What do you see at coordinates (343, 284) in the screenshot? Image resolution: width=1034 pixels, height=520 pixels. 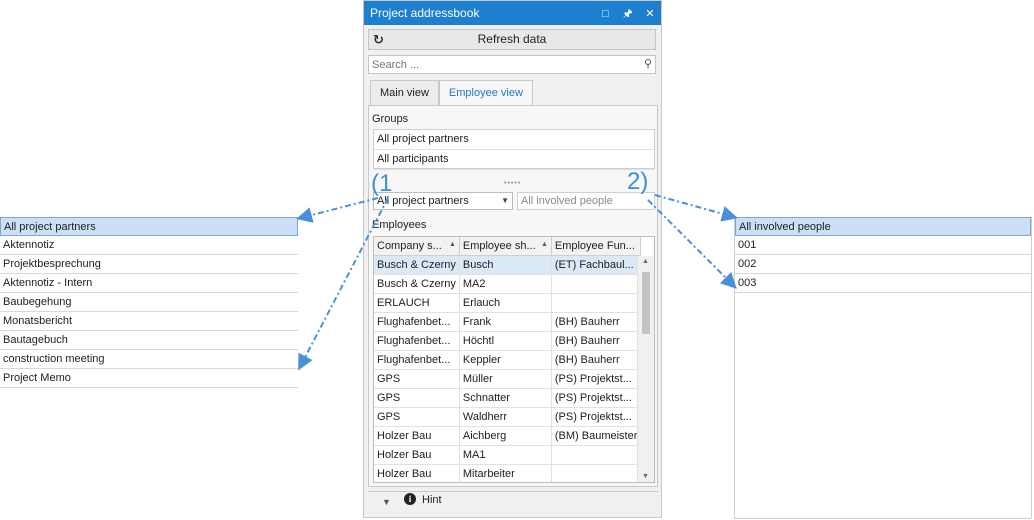 I see `arrow-to-left-list-bottom` at bounding box center [343, 284].